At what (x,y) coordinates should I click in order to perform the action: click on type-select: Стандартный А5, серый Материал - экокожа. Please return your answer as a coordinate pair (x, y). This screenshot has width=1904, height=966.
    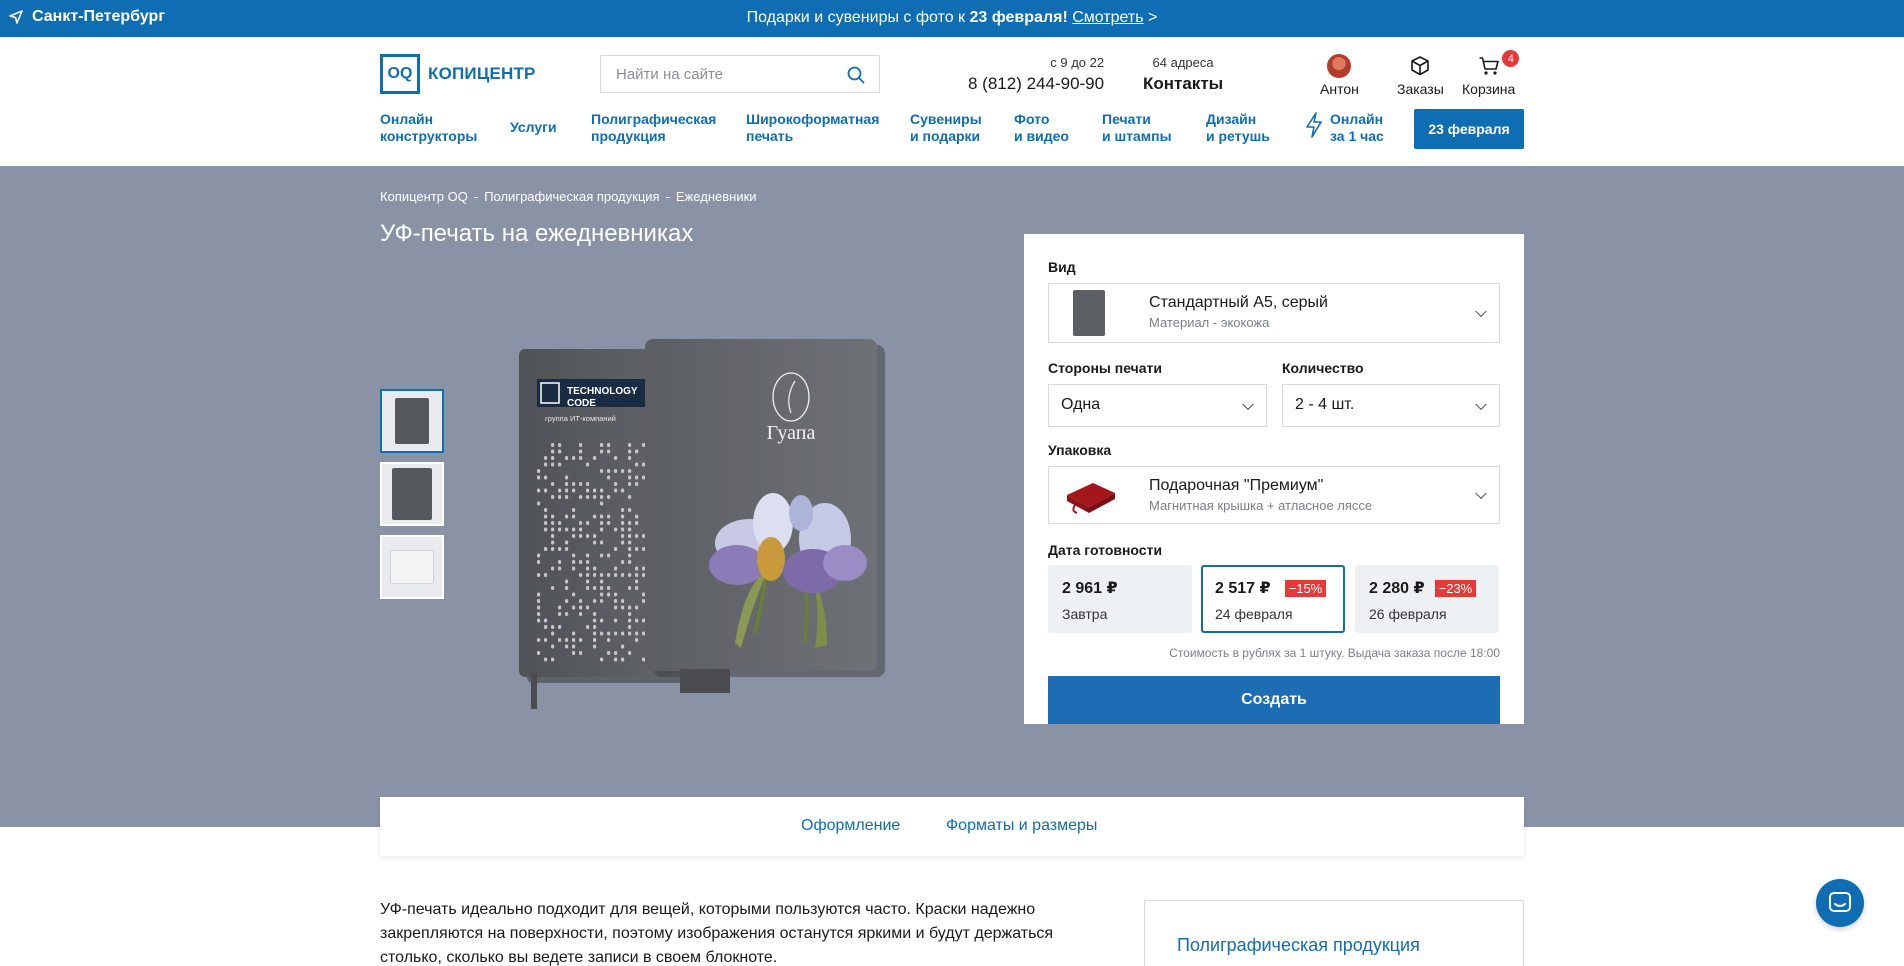
    Looking at the image, I should click on (1274, 313).